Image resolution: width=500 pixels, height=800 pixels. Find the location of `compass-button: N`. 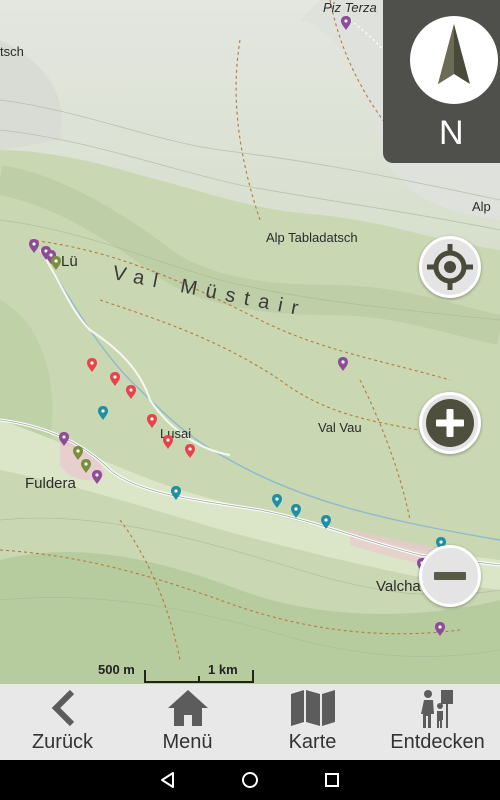

compass-button: N is located at coordinates (441, 81).